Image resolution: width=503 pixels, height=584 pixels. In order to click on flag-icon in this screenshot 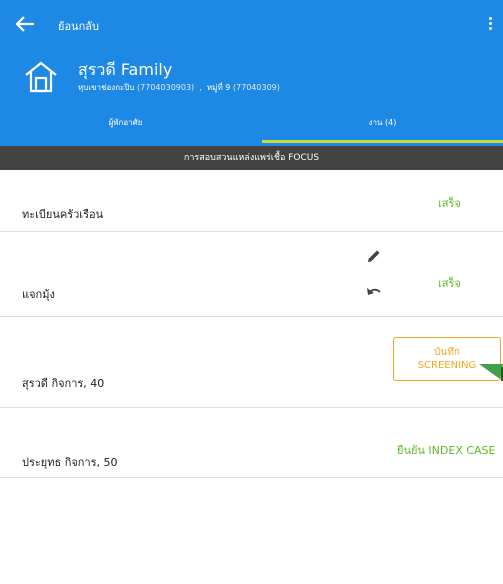, I will do `click(491, 372)`.